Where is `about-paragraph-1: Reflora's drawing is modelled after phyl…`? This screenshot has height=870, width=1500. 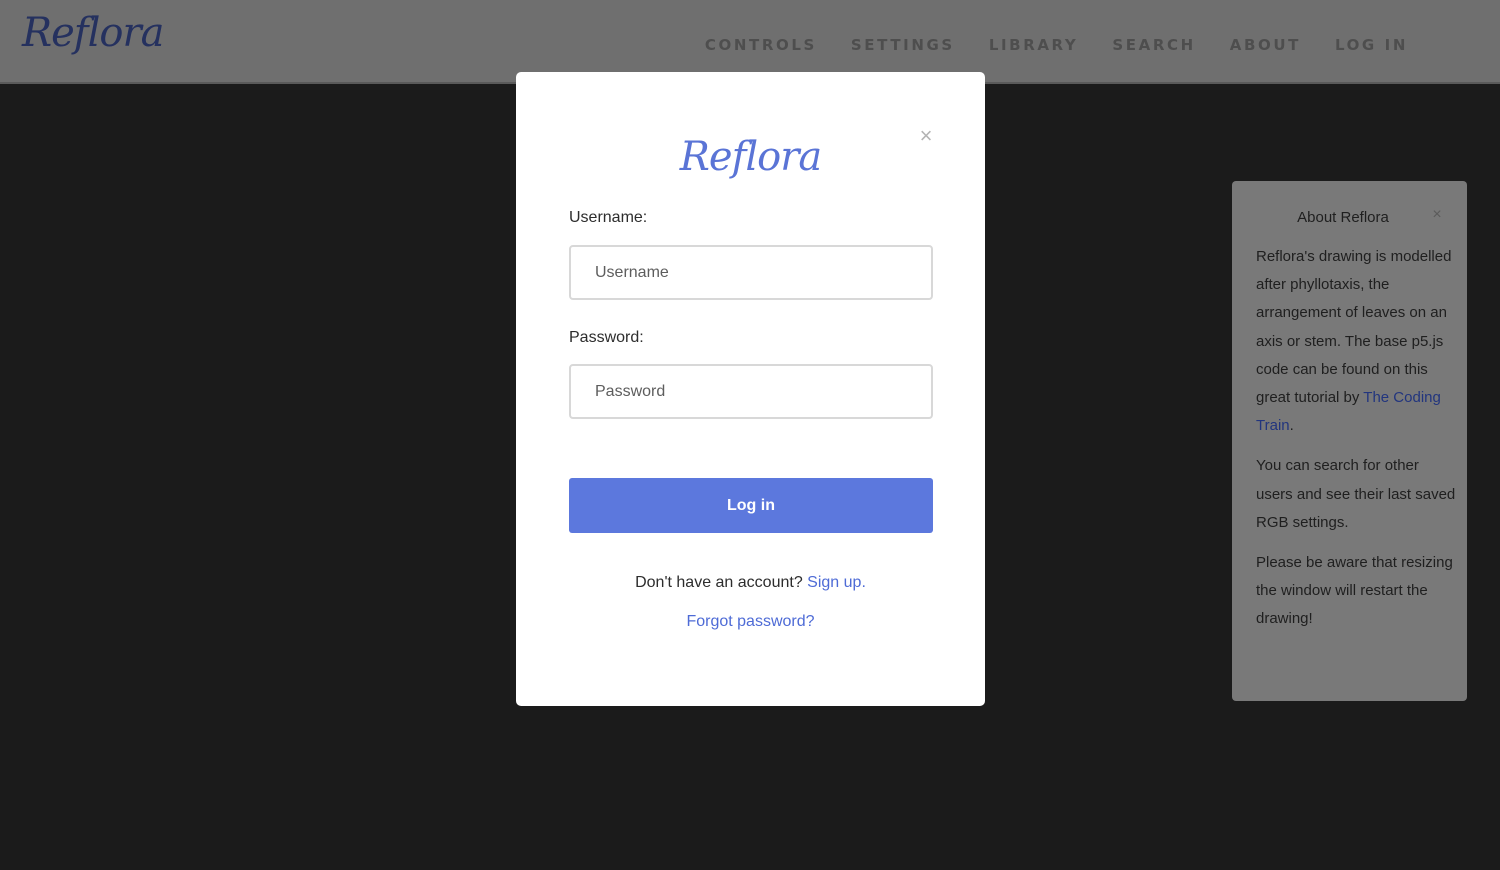 about-paragraph-1: Reflora's drawing is modelled after phyl… is located at coordinates (1356, 341).